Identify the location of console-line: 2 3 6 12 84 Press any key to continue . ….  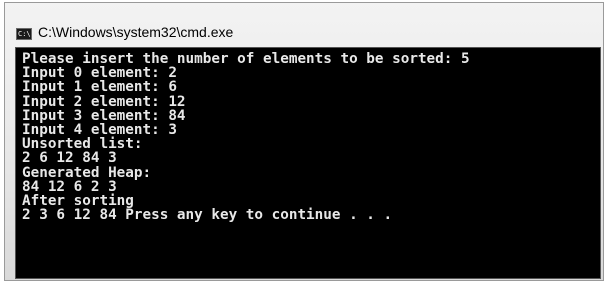
(207, 215).